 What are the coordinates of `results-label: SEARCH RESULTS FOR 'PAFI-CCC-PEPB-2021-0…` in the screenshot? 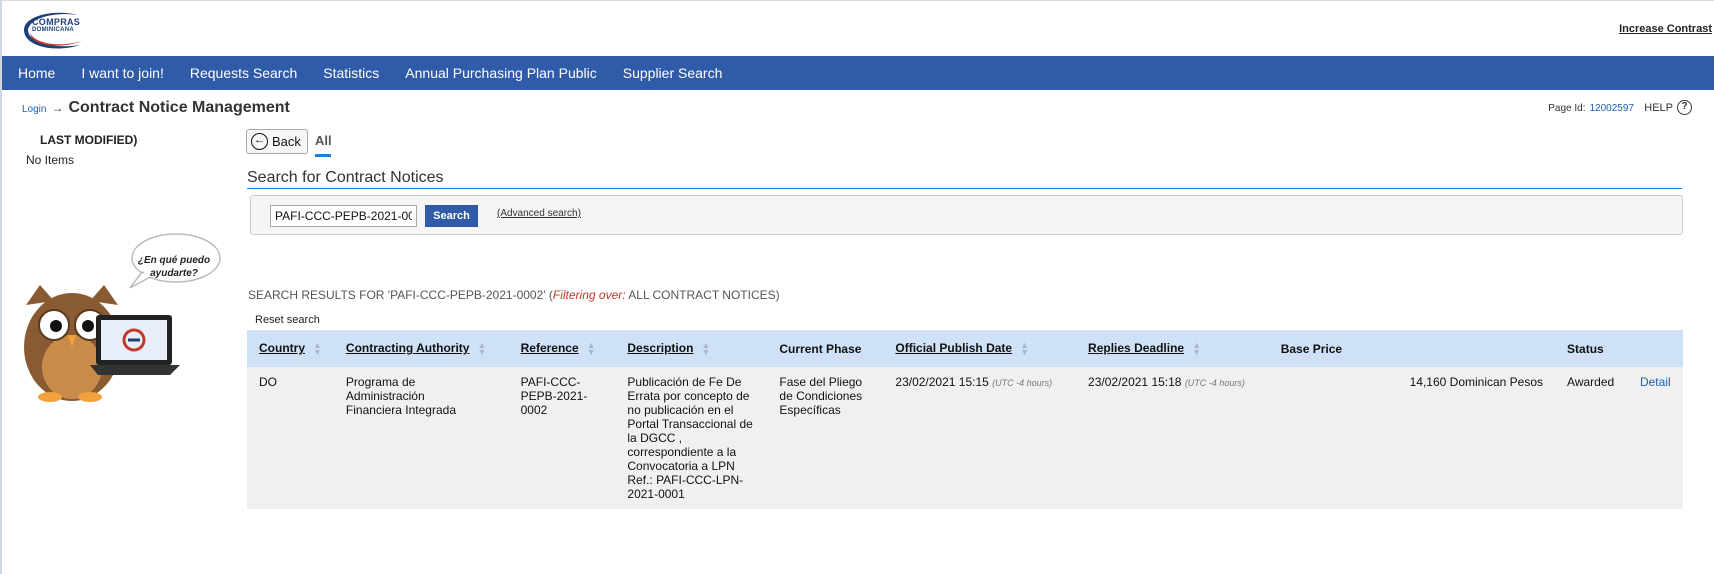 It's located at (514, 295).